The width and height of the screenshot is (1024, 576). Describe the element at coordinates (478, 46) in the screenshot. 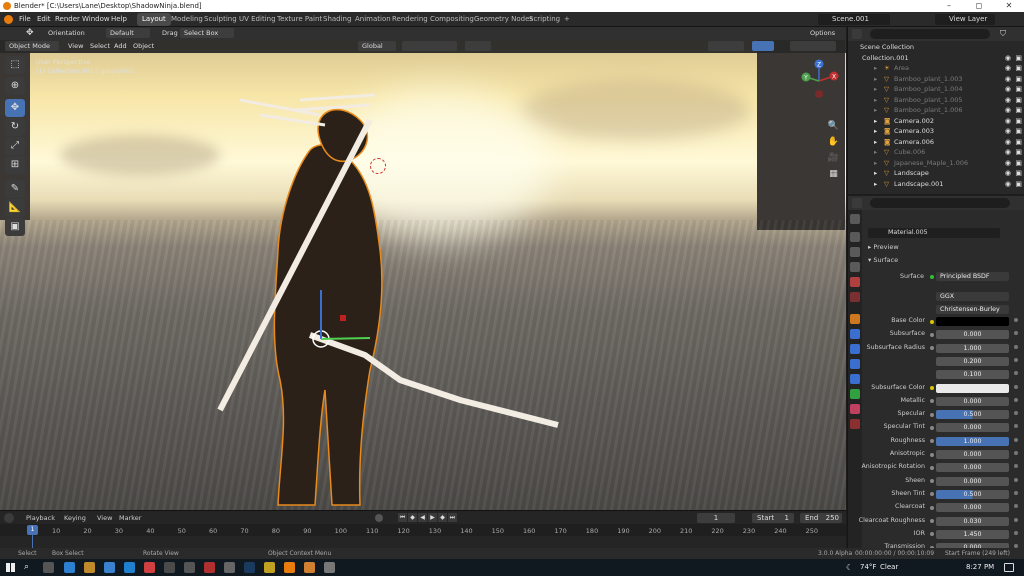

I see `proportional-edit` at that location.